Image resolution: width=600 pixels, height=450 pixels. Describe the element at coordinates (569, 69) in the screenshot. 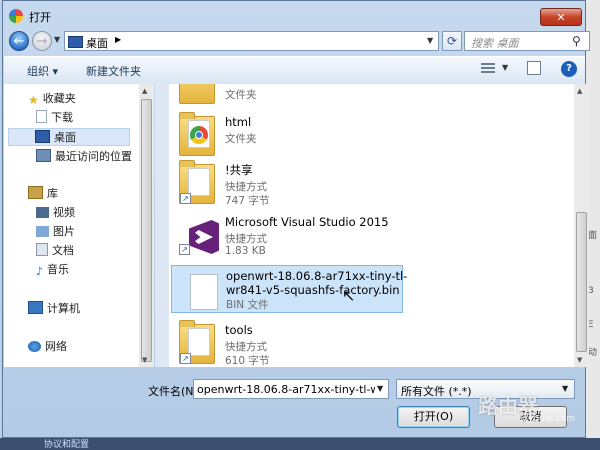

I see `help-icon: ?` at that location.